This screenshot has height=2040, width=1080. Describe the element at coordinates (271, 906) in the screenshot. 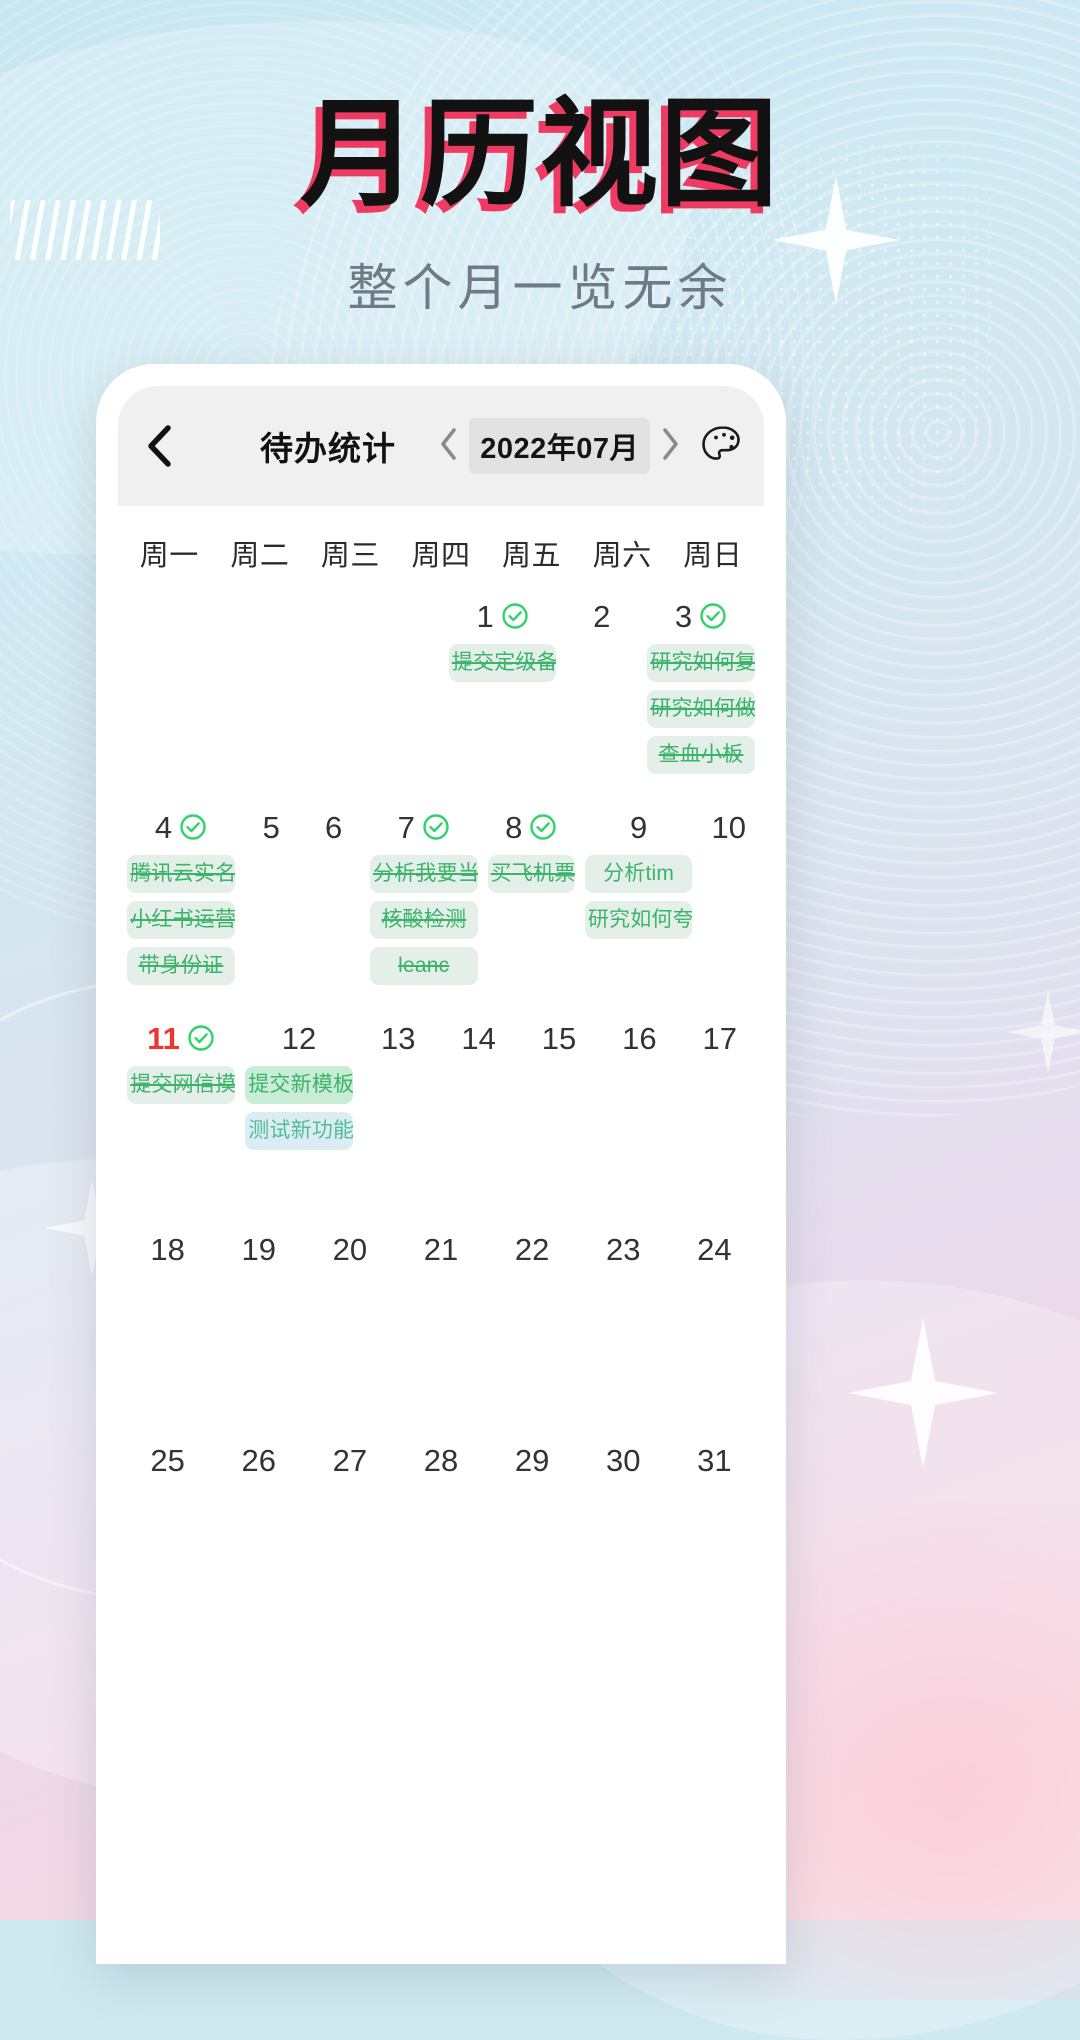

I see `calendar-day-cell: 5` at that location.